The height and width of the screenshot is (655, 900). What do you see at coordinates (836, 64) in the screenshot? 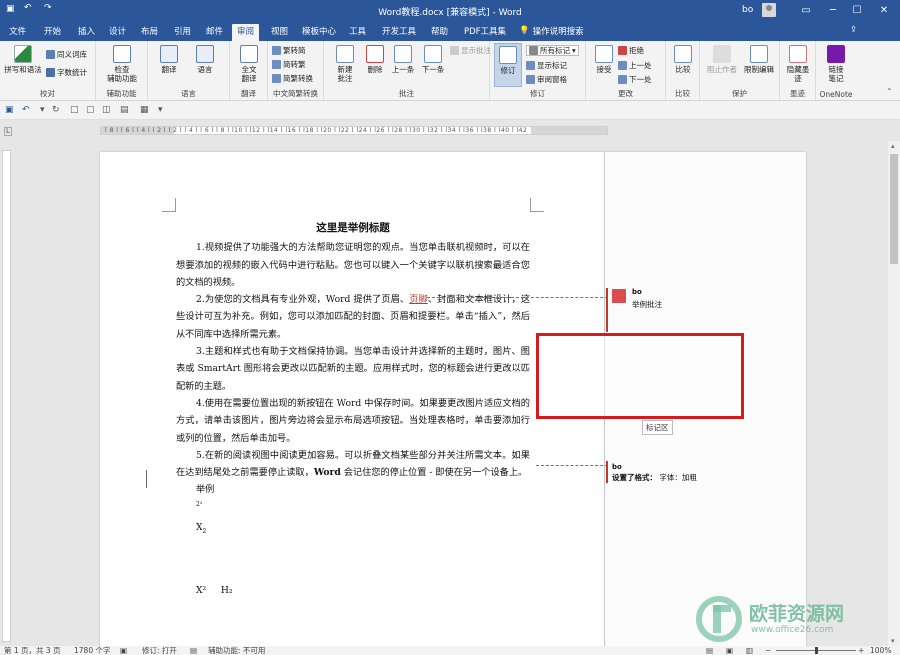
I see `linked-notes-button: 链接 笔记` at bounding box center [836, 64].